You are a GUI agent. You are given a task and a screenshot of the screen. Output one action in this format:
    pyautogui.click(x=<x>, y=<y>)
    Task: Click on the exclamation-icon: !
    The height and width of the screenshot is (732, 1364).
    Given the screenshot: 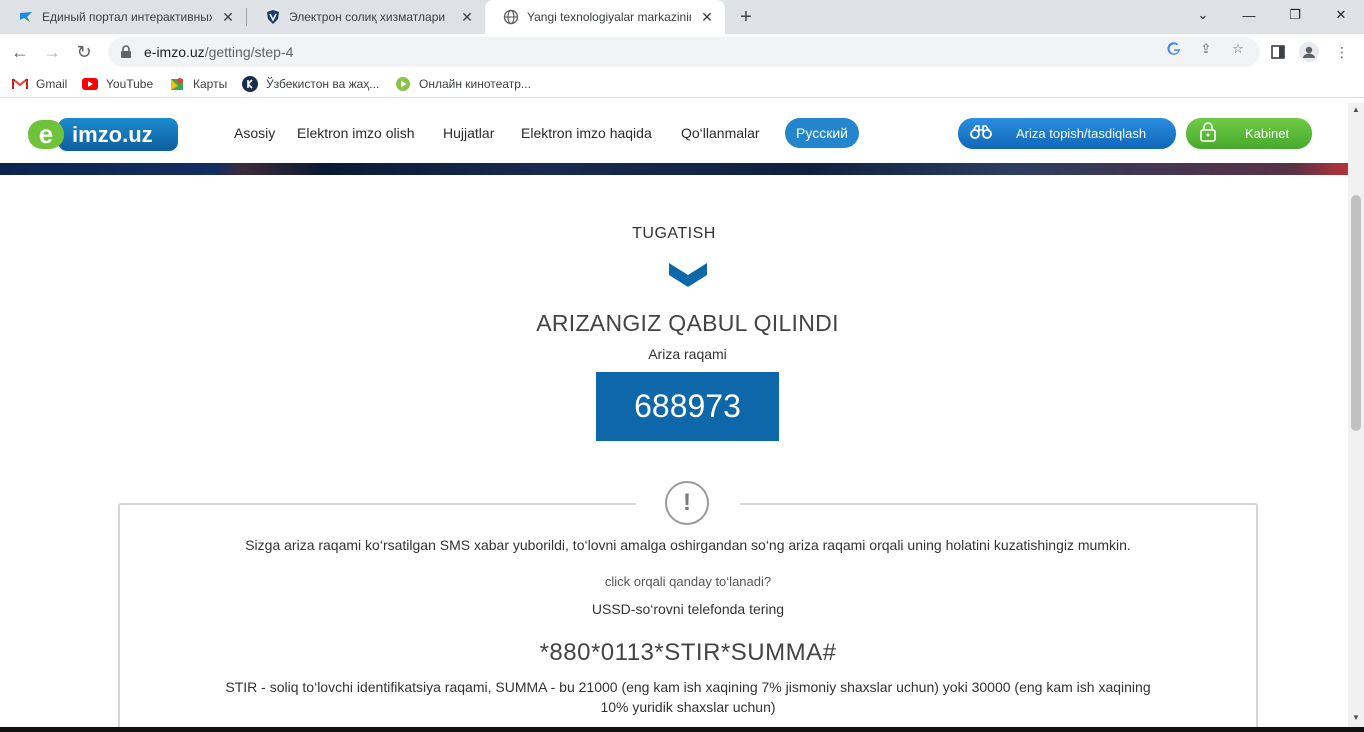 What is the action you would take?
    pyautogui.click(x=687, y=503)
    